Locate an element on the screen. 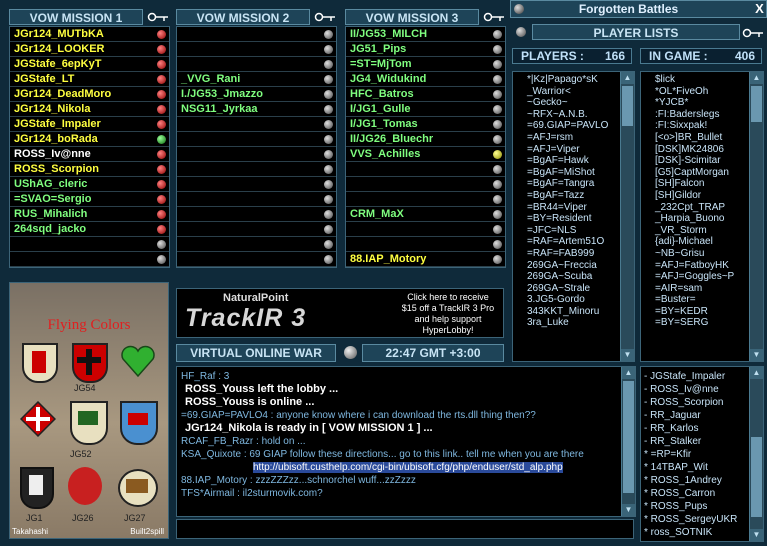  room-list-item: * ROSS_Pups is located at coordinates (702, 506).